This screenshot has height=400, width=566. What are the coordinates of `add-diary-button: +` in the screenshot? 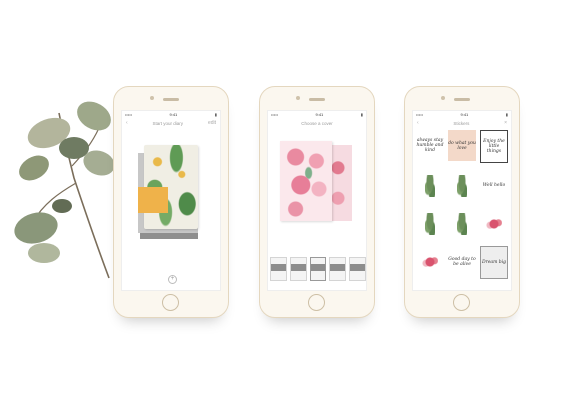 It's located at (172, 279).